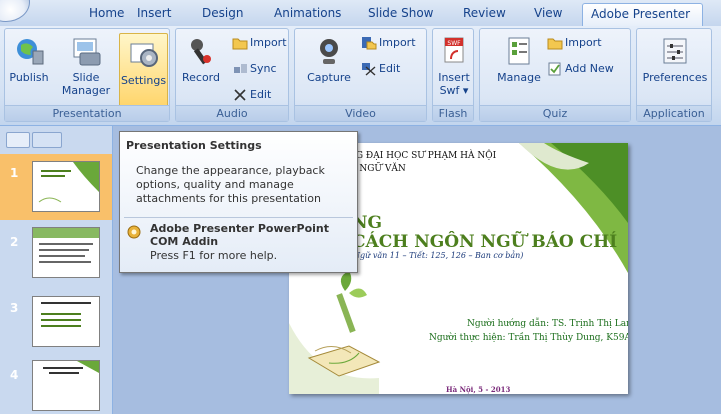  Describe the element at coordinates (519, 51) in the screenshot. I see `quiz-manage-icon` at that location.